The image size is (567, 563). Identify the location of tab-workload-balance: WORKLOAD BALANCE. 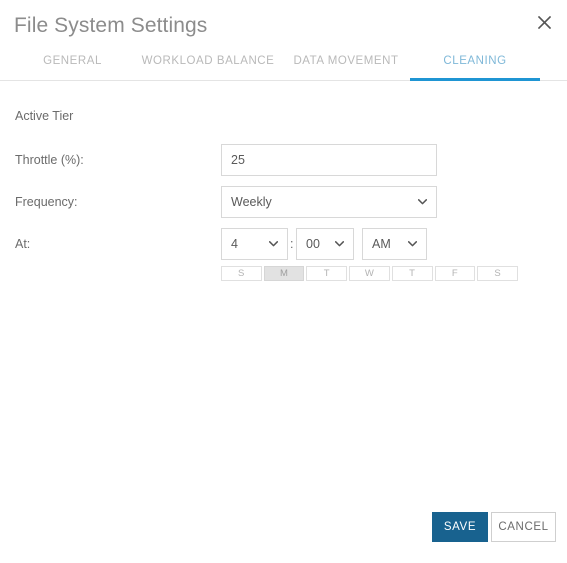
(208, 67).